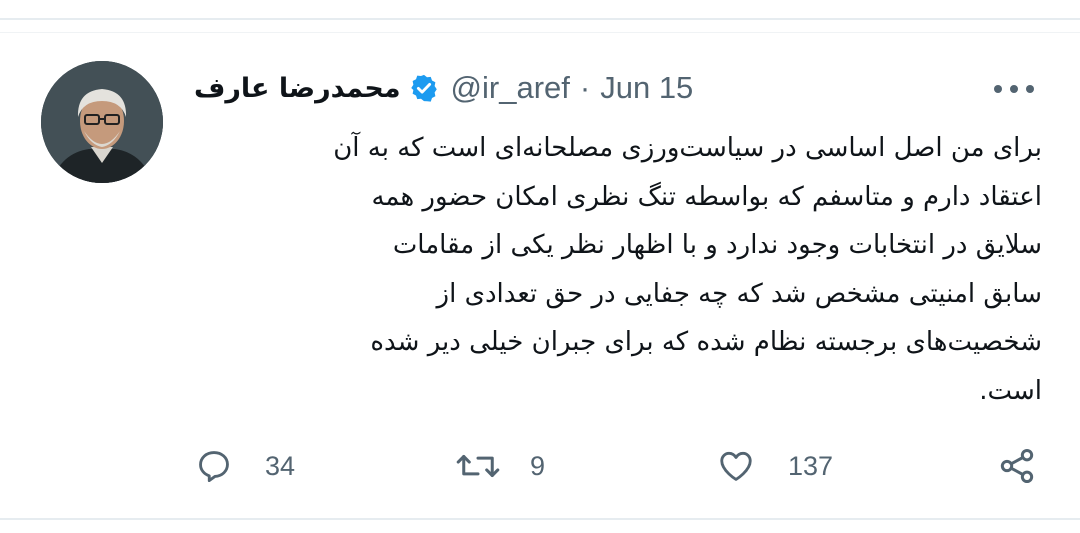  What do you see at coordinates (297, 88) in the screenshot?
I see `author-display-name: محمدرضا عارف` at bounding box center [297, 88].